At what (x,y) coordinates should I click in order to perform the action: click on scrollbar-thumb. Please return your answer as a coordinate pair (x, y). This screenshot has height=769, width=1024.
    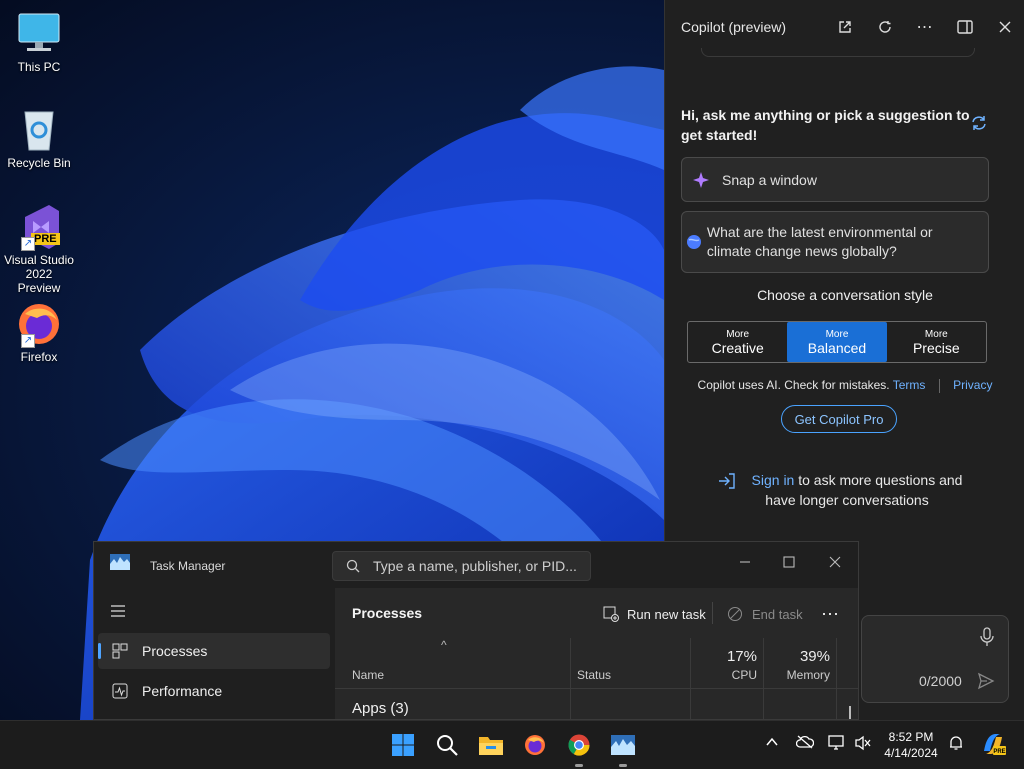
    Looking at the image, I should click on (850, 712).